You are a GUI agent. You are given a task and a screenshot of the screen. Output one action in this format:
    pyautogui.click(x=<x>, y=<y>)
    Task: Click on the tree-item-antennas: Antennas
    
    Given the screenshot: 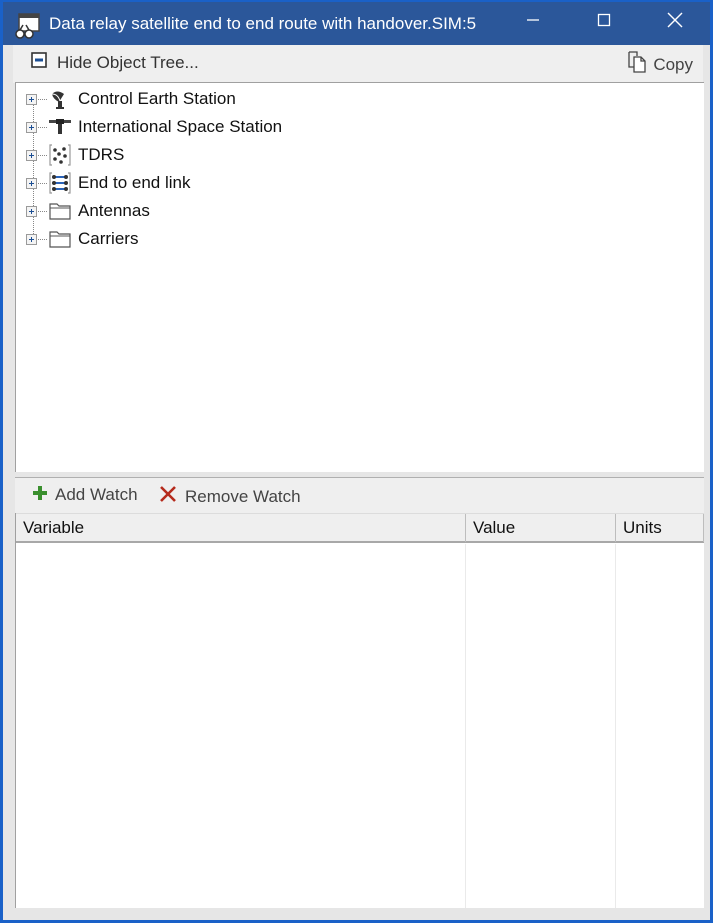 What is the action you would take?
    pyautogui.click(x=88, y=211)
    